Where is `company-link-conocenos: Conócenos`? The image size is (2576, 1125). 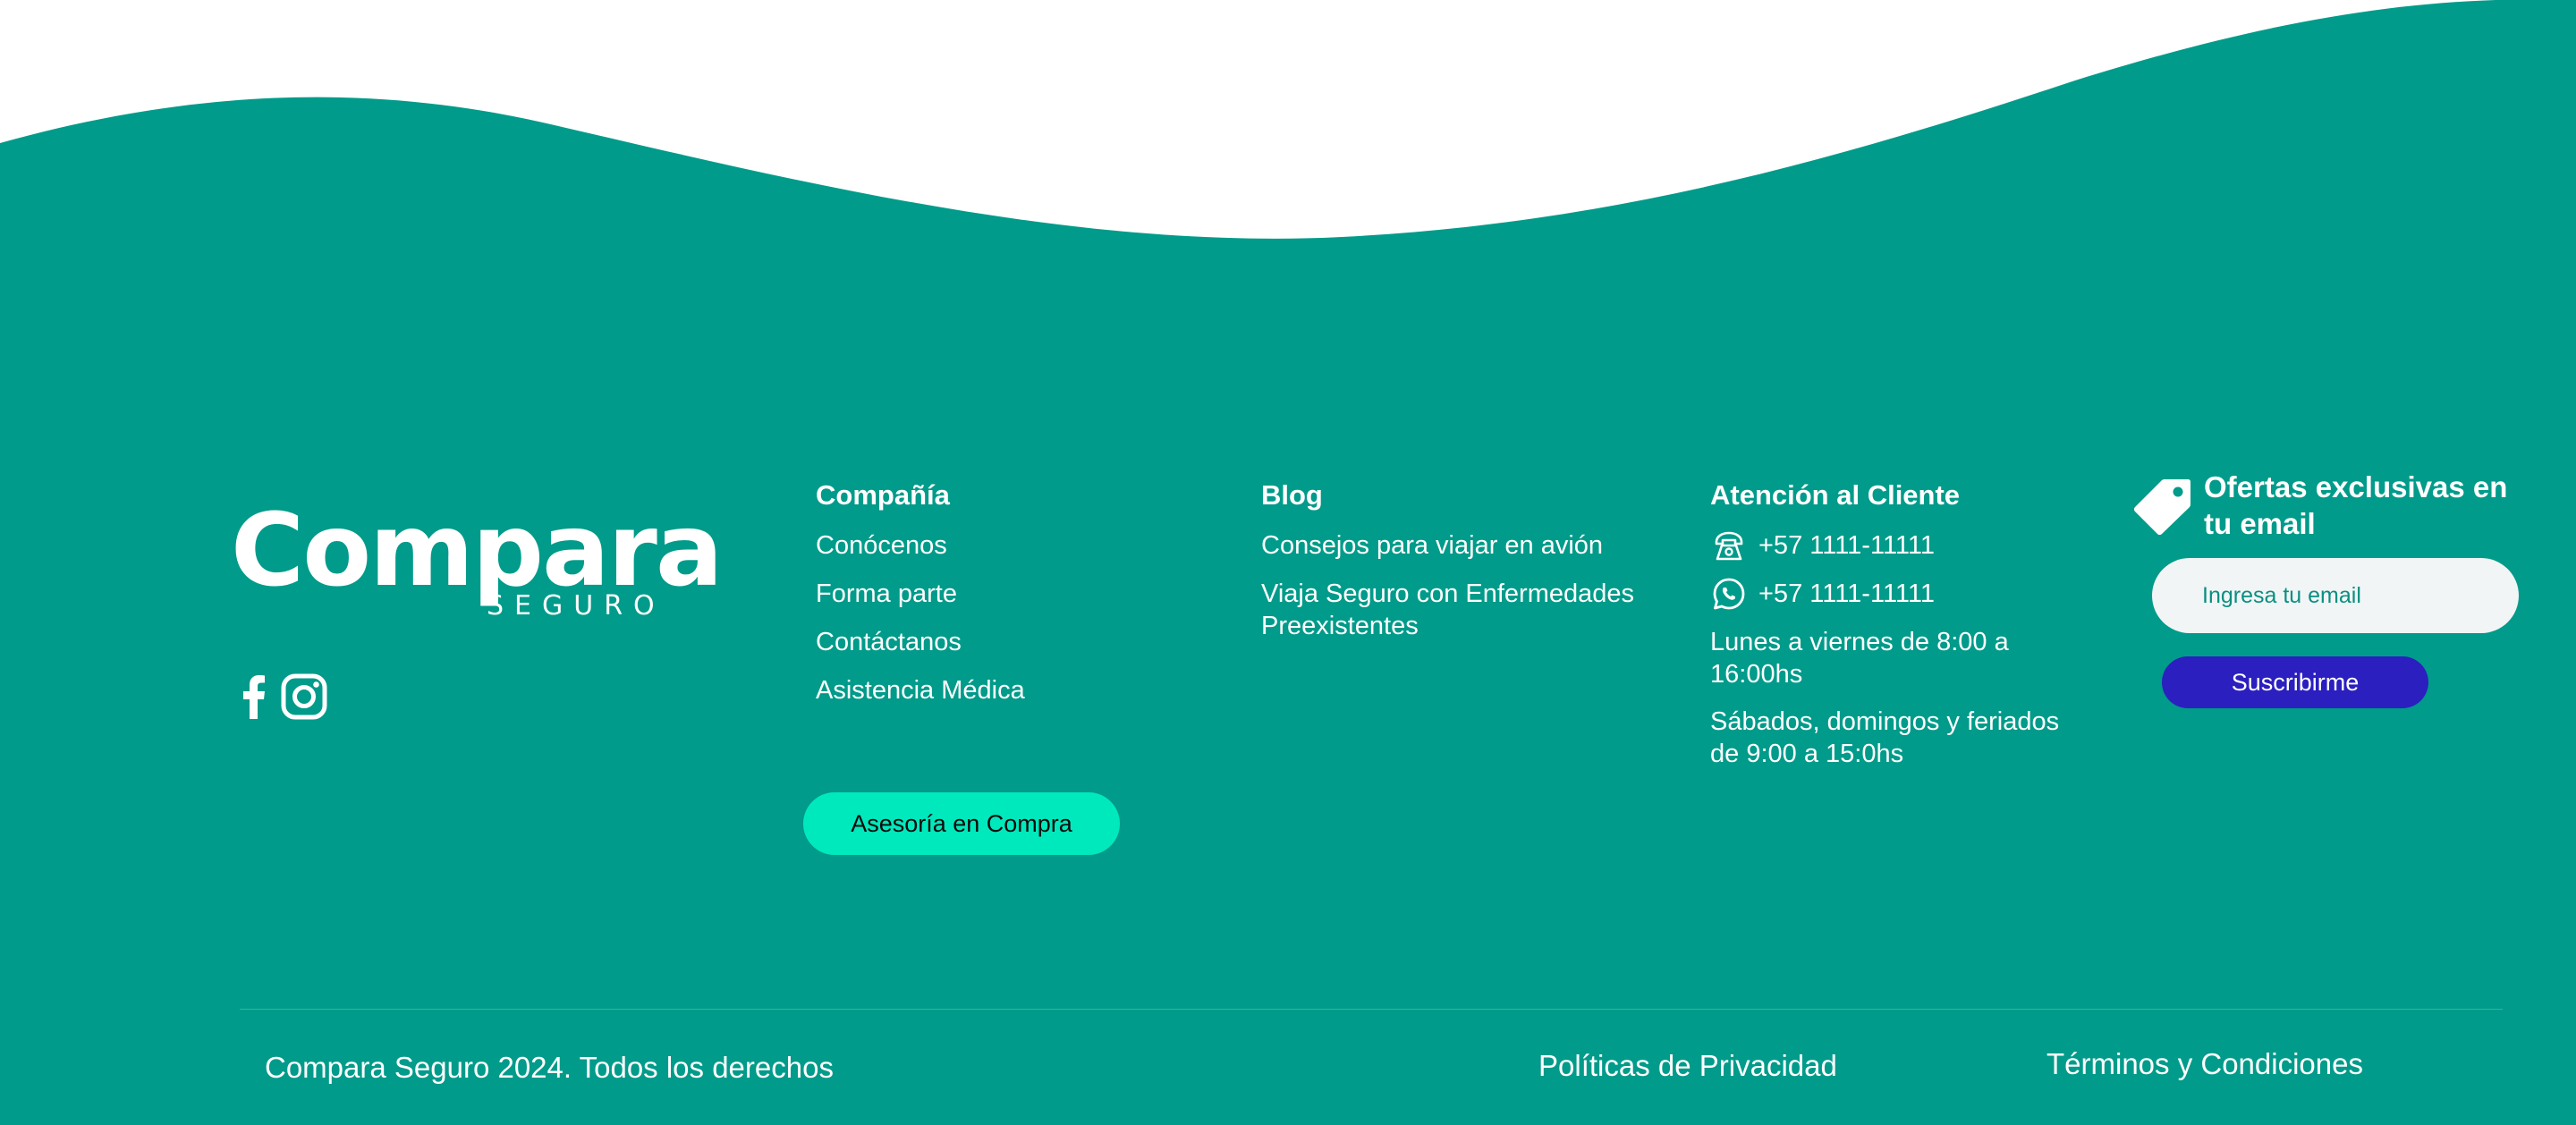 company-link-conocenos: Conócenos is located at coordinates (881, 545).